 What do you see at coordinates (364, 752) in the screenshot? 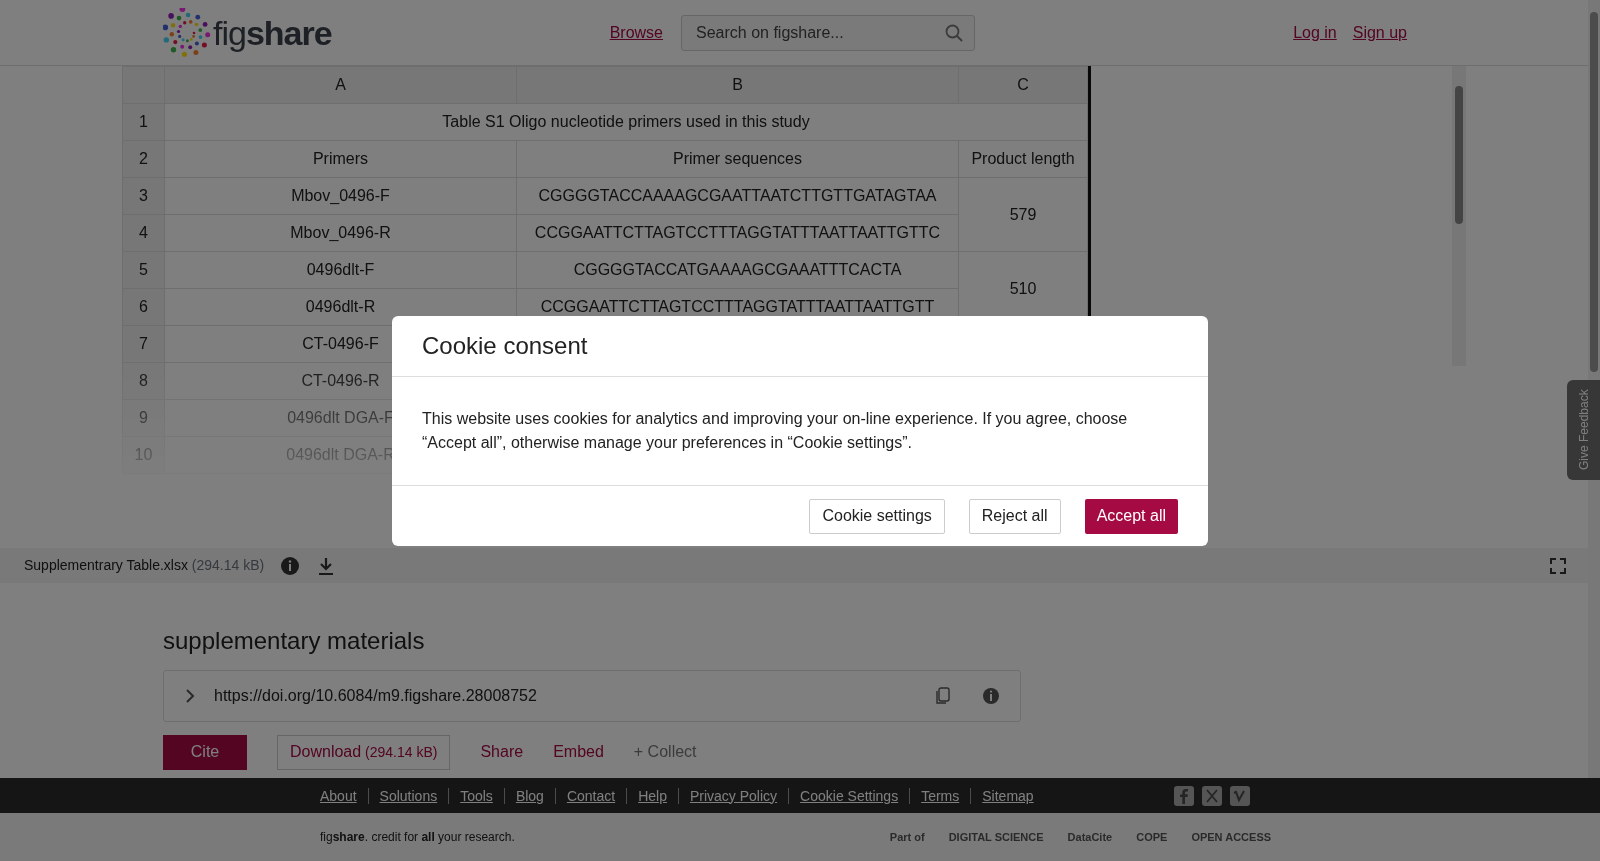
I see `download-button: Download (294.14 kB)` at bounding box center [364, 752].